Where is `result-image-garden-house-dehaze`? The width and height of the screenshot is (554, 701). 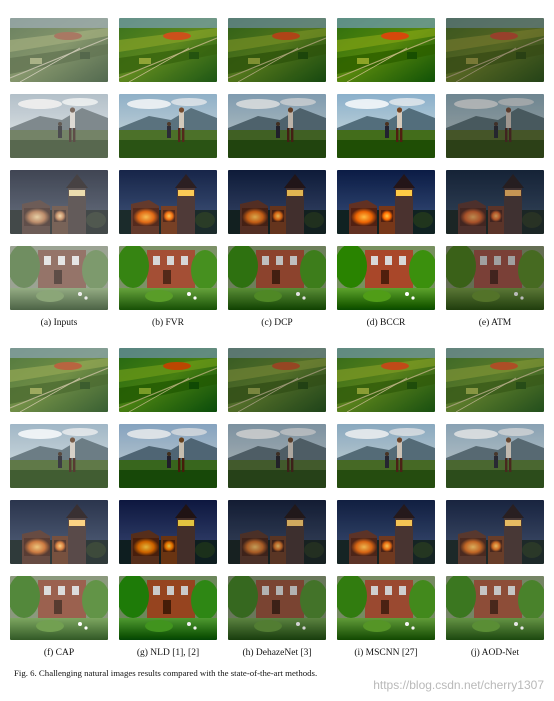 result-image-garden-house-dehaze is located at coordinates (277, 608).